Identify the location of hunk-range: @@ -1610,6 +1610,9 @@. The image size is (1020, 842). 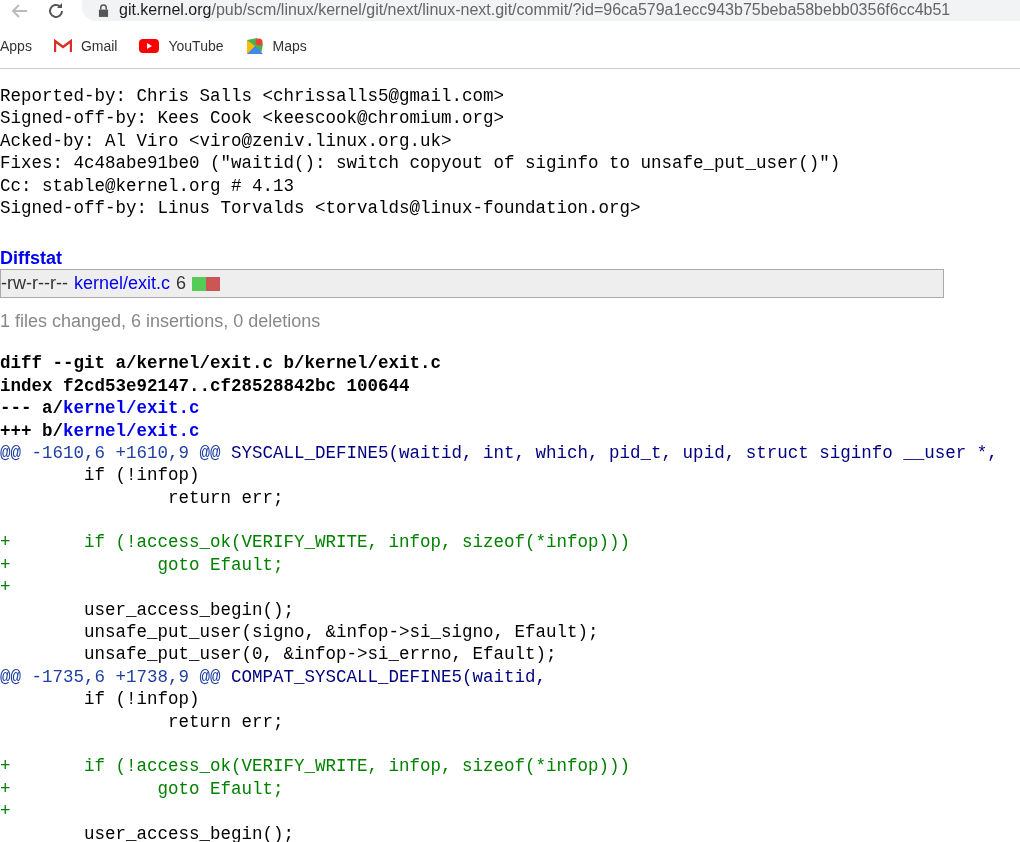
(110, 452).